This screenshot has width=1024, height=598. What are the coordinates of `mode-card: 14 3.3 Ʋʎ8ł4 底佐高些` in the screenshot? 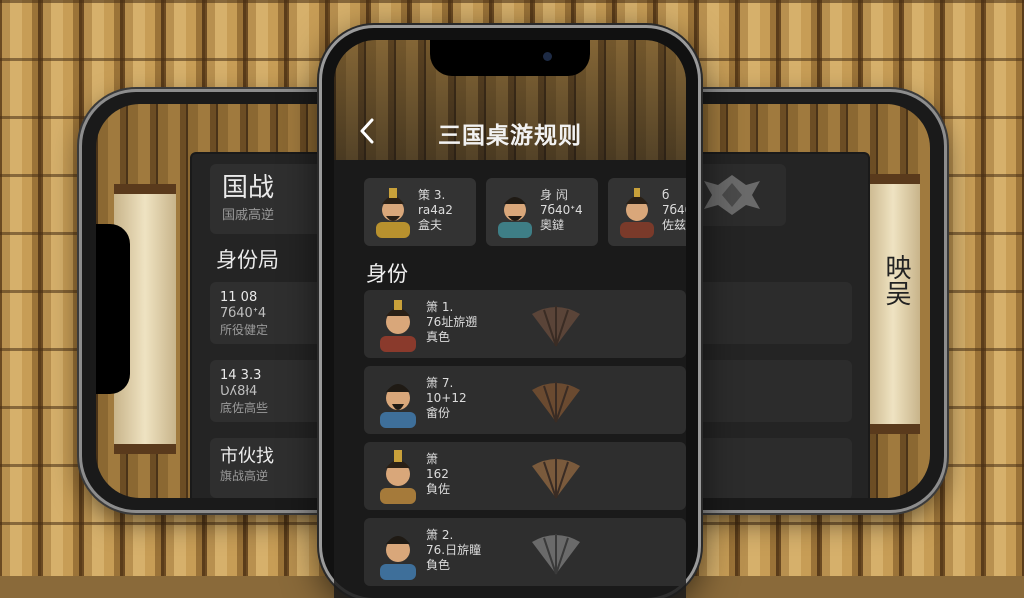 It's located at (274, 391).